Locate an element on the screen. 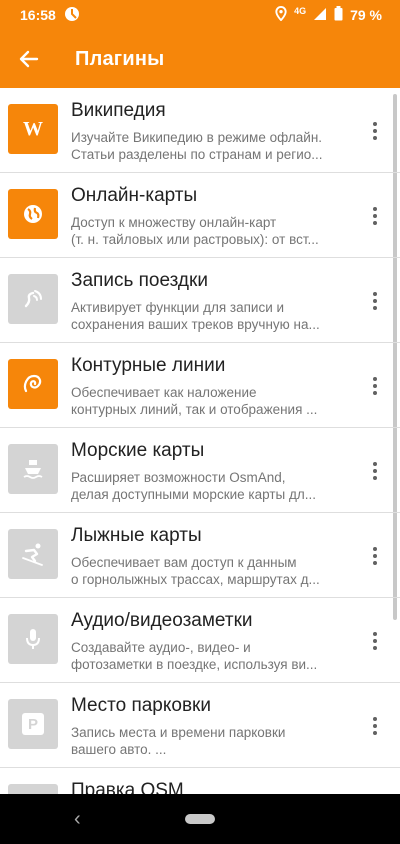 The image size is (400, 844). plugin-title: Место парковки is located at coordinates (141, 705).